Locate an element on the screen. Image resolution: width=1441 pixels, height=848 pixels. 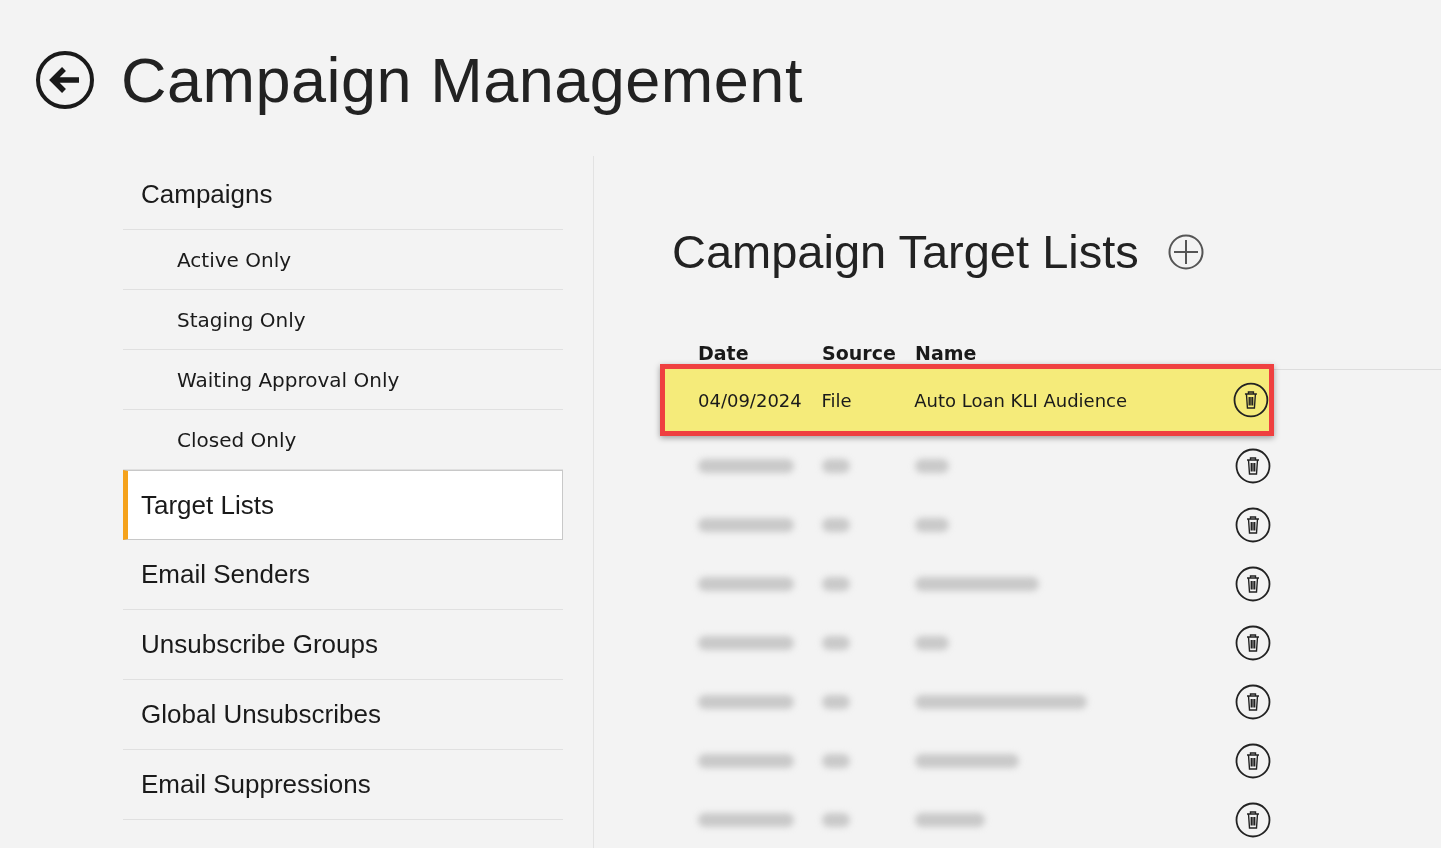
column-header: Name is located at coordinates (946, 353).